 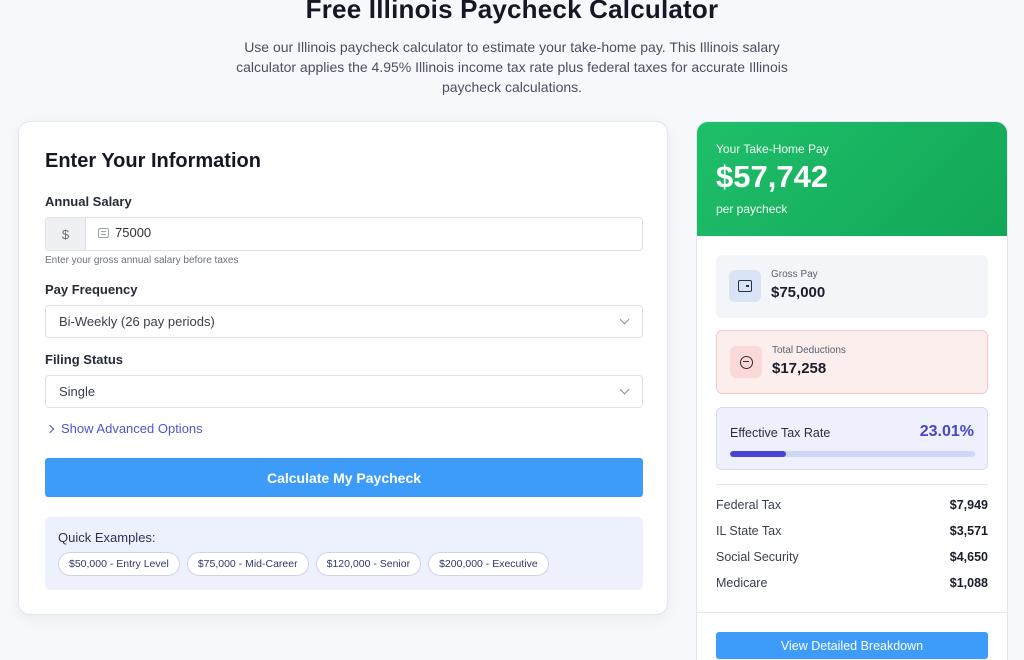 What do you see at coordinates (488, 564) in the screenshot?
I see `quick-example-chip: $200,000 - Executive` at bounding box center [488, 564].